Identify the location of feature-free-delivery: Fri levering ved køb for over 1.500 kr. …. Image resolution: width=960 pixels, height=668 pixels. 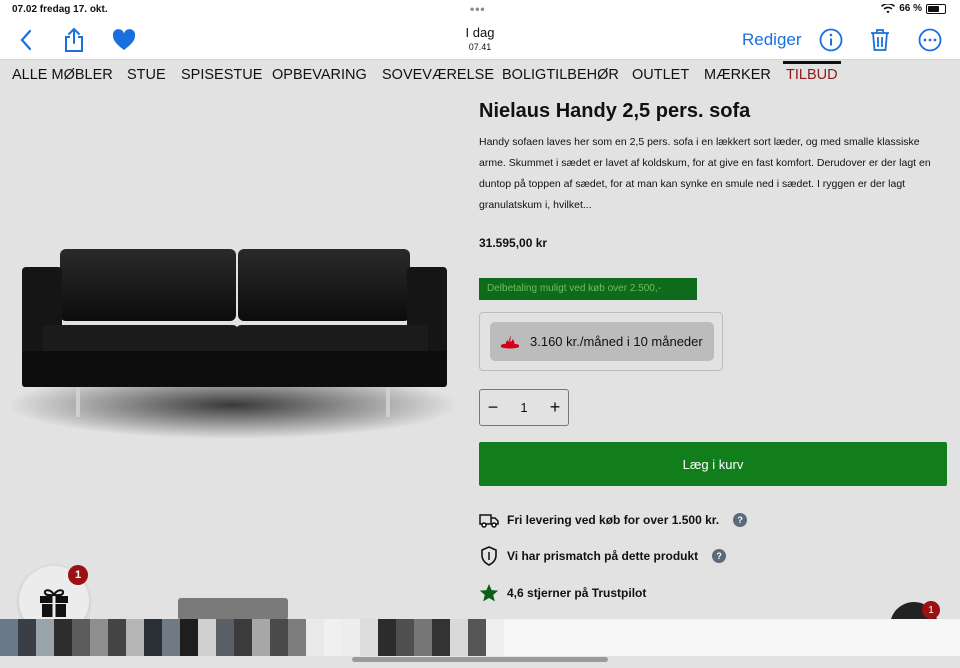
(613, 520).